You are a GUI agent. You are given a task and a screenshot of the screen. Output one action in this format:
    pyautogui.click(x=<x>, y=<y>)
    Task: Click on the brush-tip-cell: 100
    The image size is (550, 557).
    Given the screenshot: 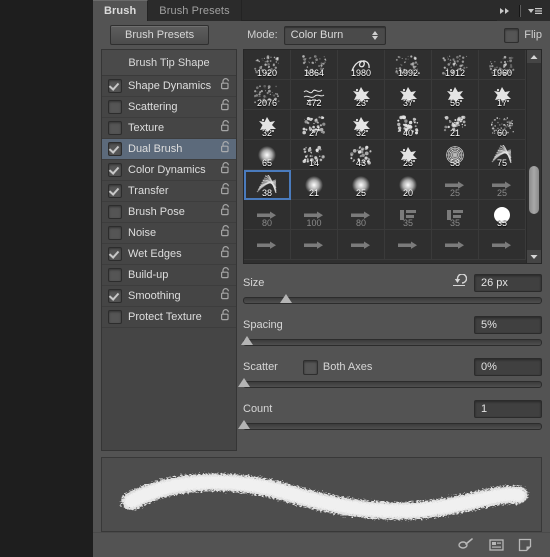 What is the action you would take?
    pyautogui.click(x=314, y=215)
    